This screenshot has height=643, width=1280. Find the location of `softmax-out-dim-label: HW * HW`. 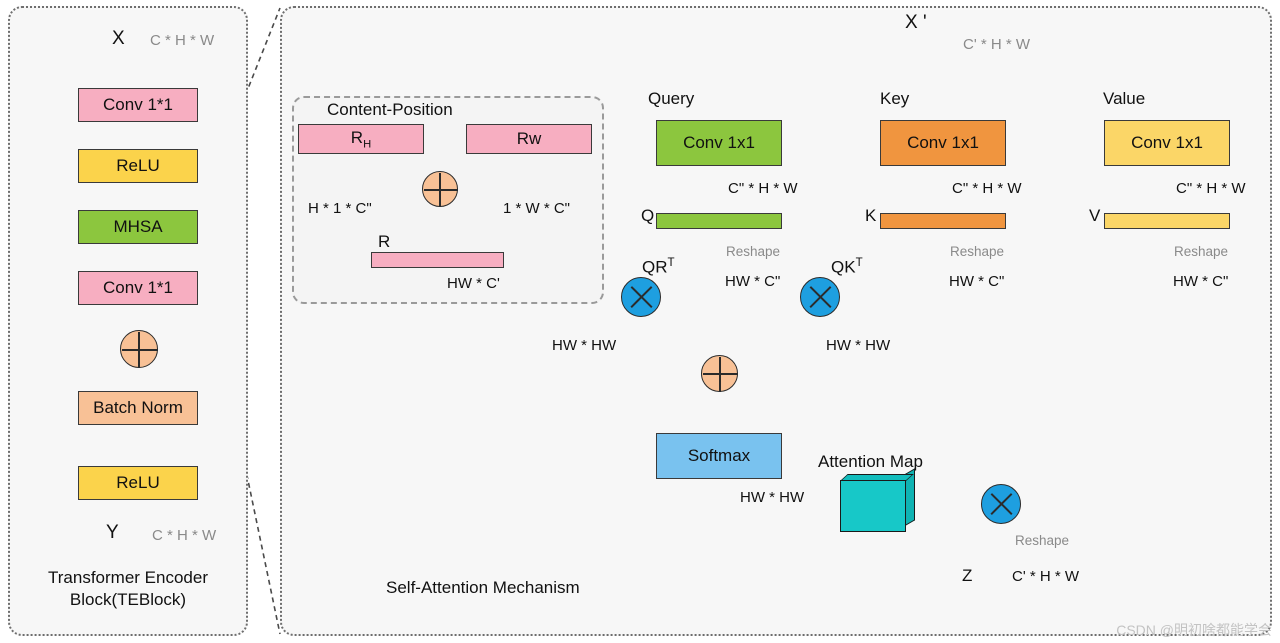

softmax-out-dim-label: HW * HW is located at coordinates (772, 497).